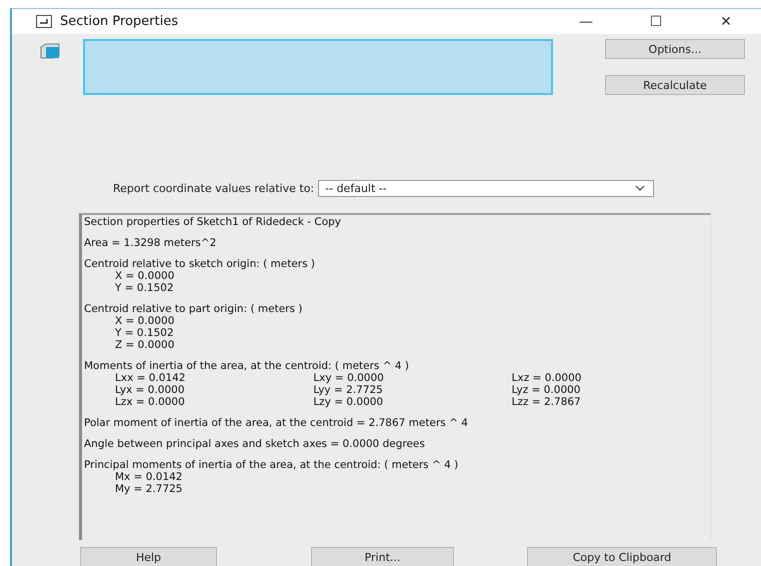 This screenshot has height=566, width=761. Describe the element at coordinates (150, 390) in the screenshot. I see `report-value: Lyx = 0.0000` at that location.